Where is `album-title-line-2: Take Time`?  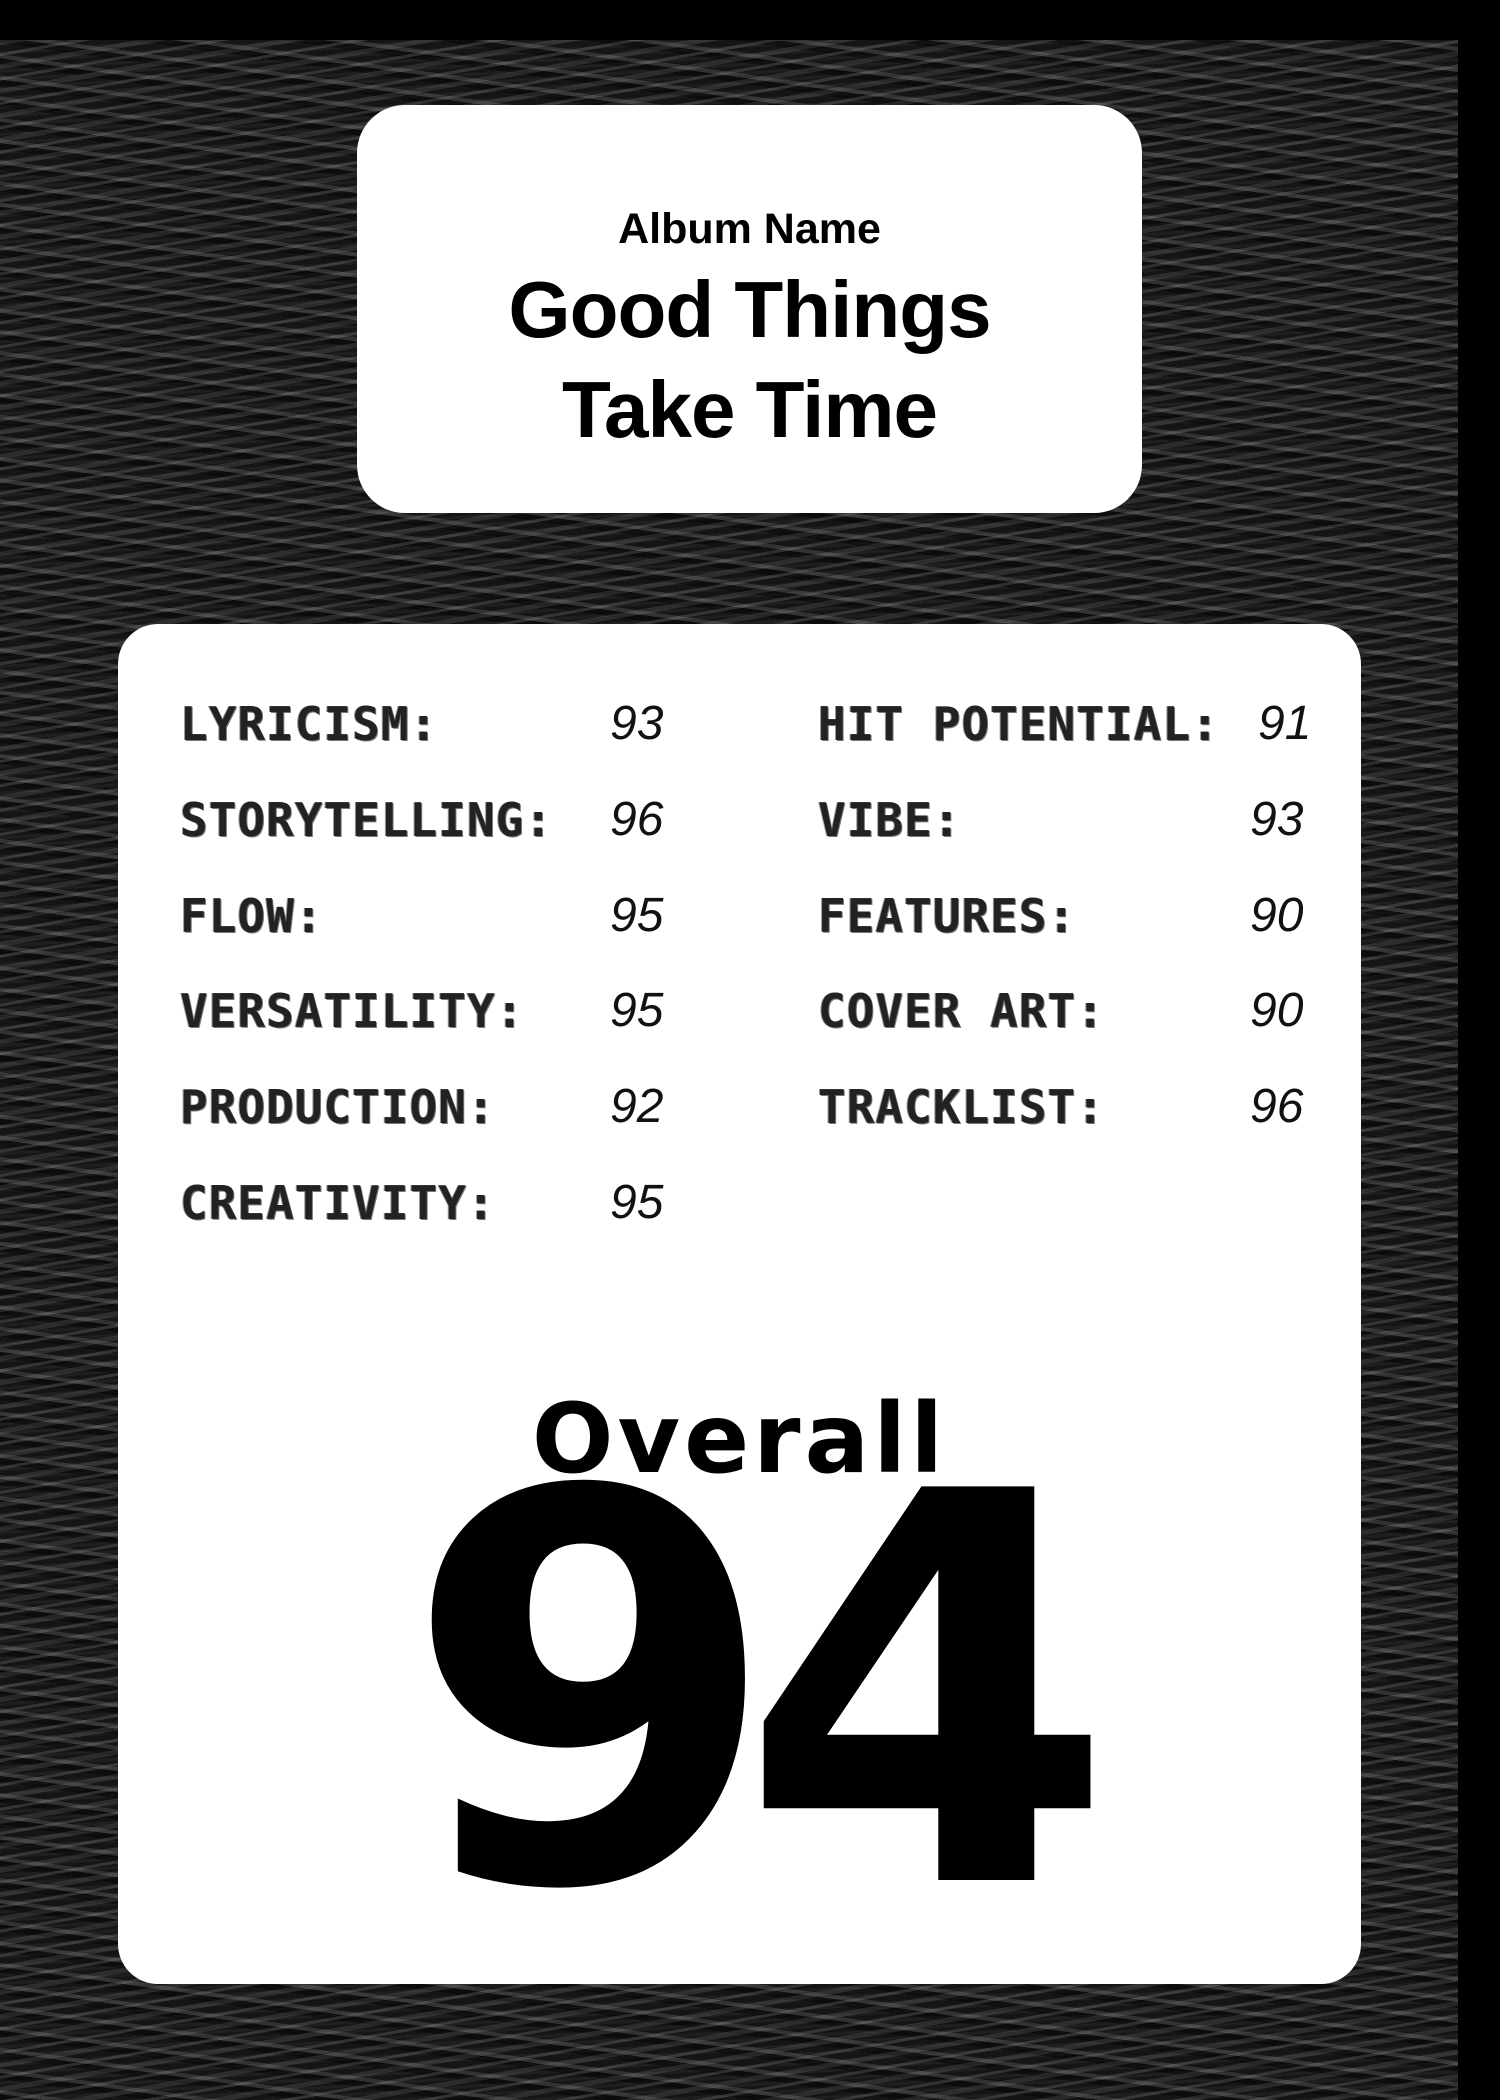
album-title-line-2: Take Time is located at coordinates (750, 409).